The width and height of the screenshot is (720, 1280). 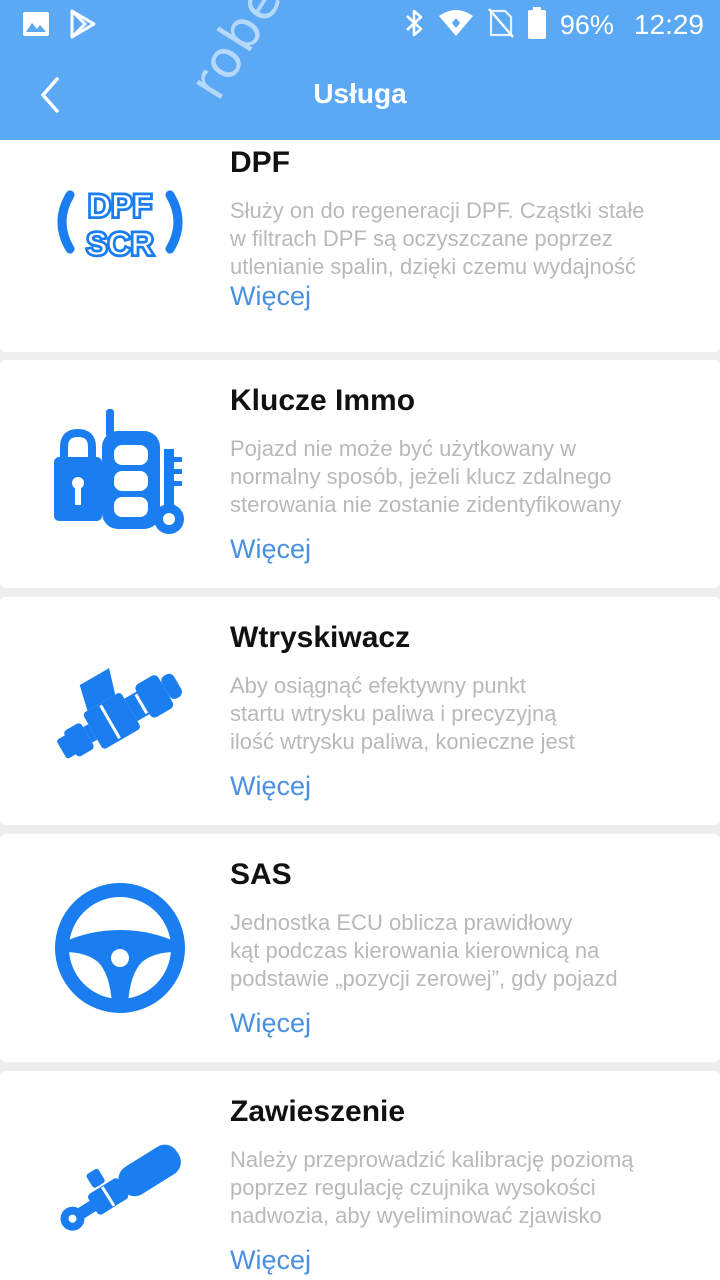 I want to click on svg-text: DPF, so click(x=120, y=206).